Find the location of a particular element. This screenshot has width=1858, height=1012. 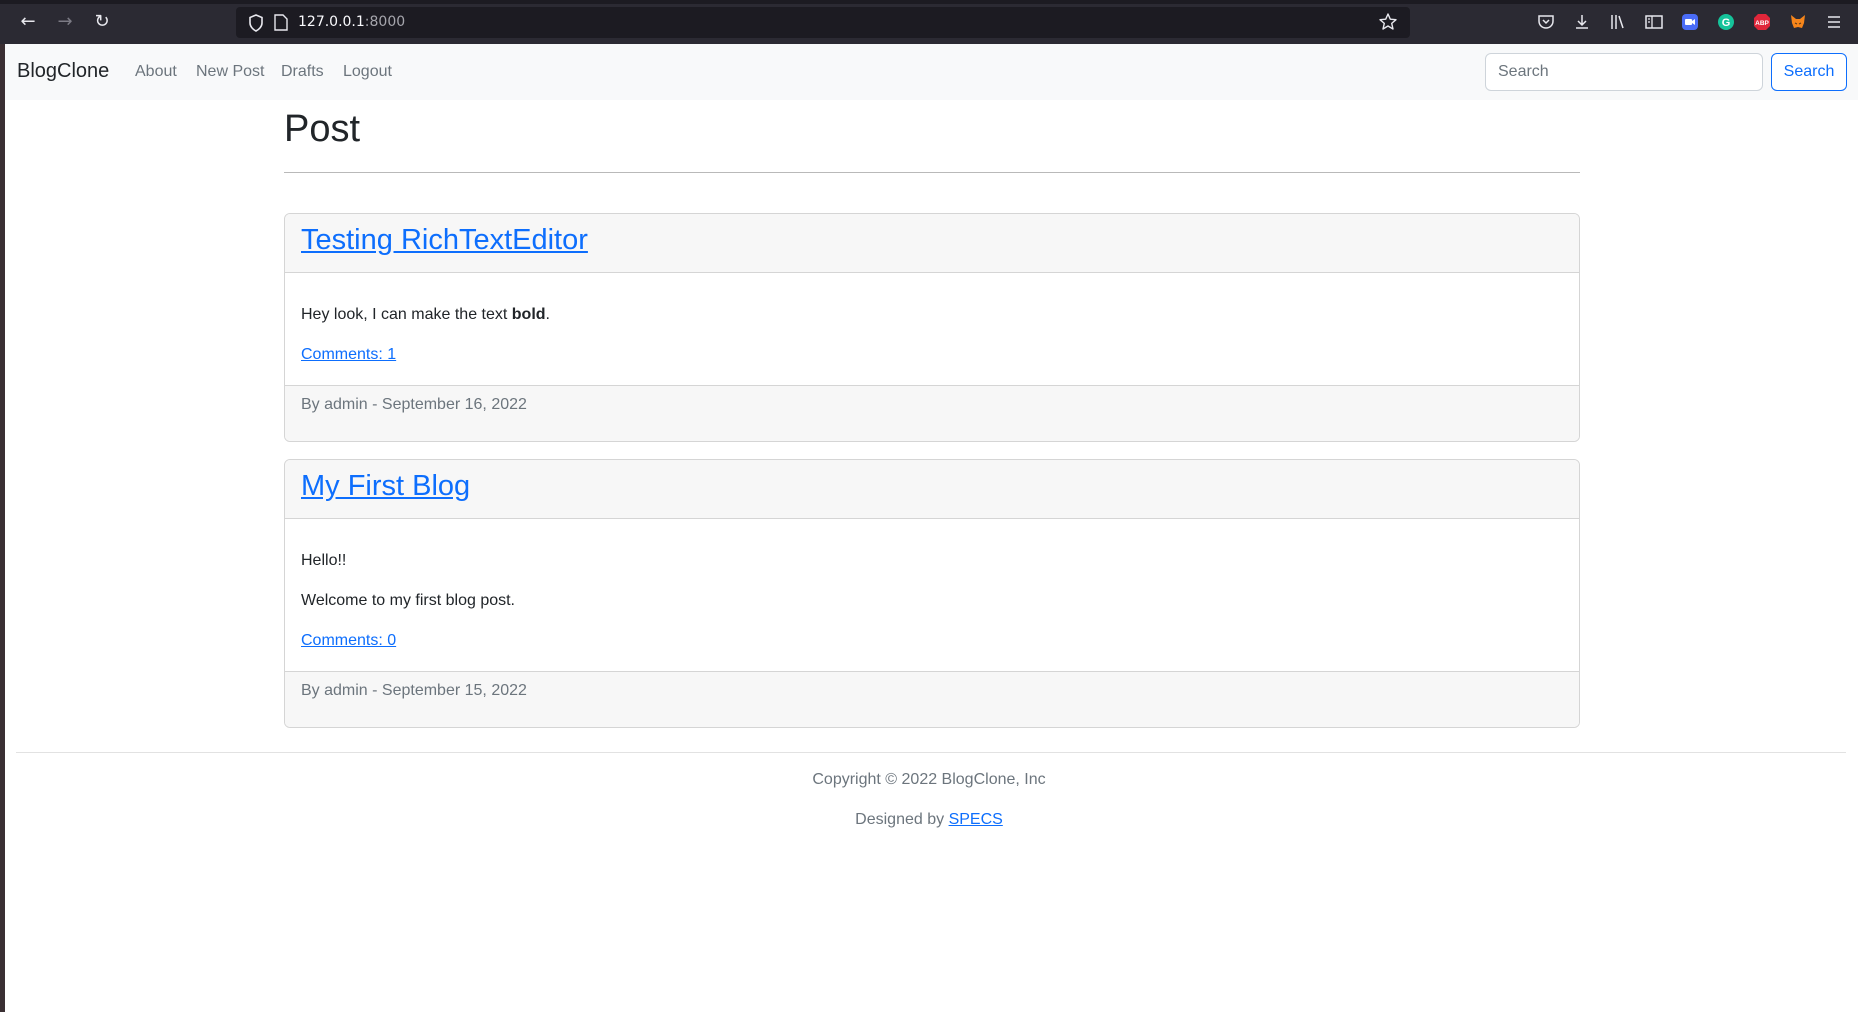

designed-by-prefix: Designed by is located at coordinates (902, 819).